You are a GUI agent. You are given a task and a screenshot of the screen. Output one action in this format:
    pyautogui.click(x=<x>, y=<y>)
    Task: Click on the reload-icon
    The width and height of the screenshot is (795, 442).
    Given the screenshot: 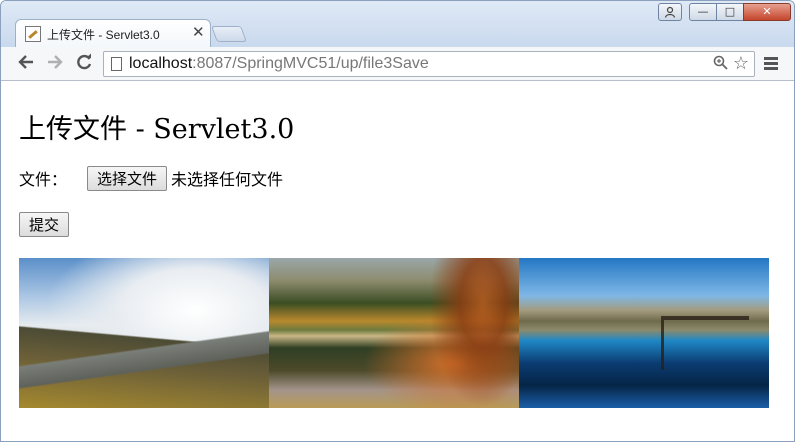 What is the action you would take?
    pyautogui.click(x=84, y=64)
    